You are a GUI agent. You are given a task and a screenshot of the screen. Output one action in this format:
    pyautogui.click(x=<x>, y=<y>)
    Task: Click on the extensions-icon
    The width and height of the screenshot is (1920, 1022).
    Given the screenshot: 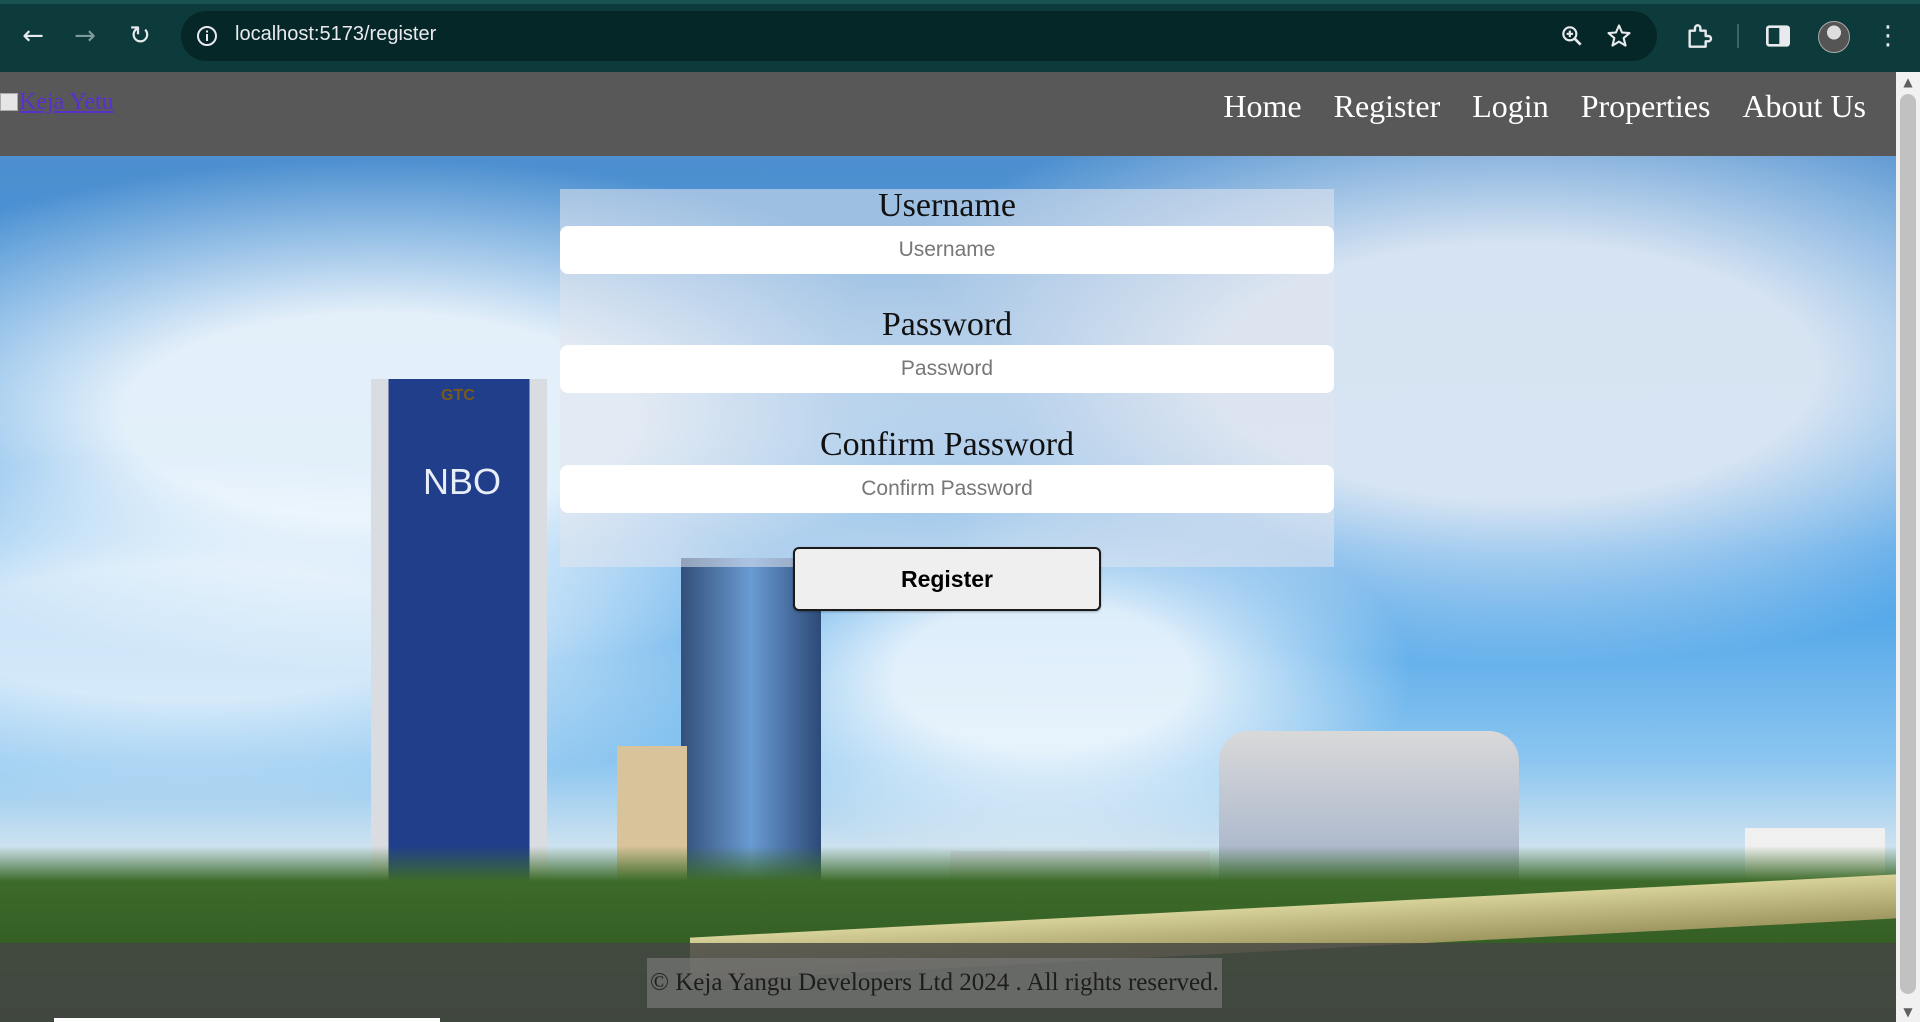 What is the action you would take?
    pyautogui.click(x=1699, y=36)
    